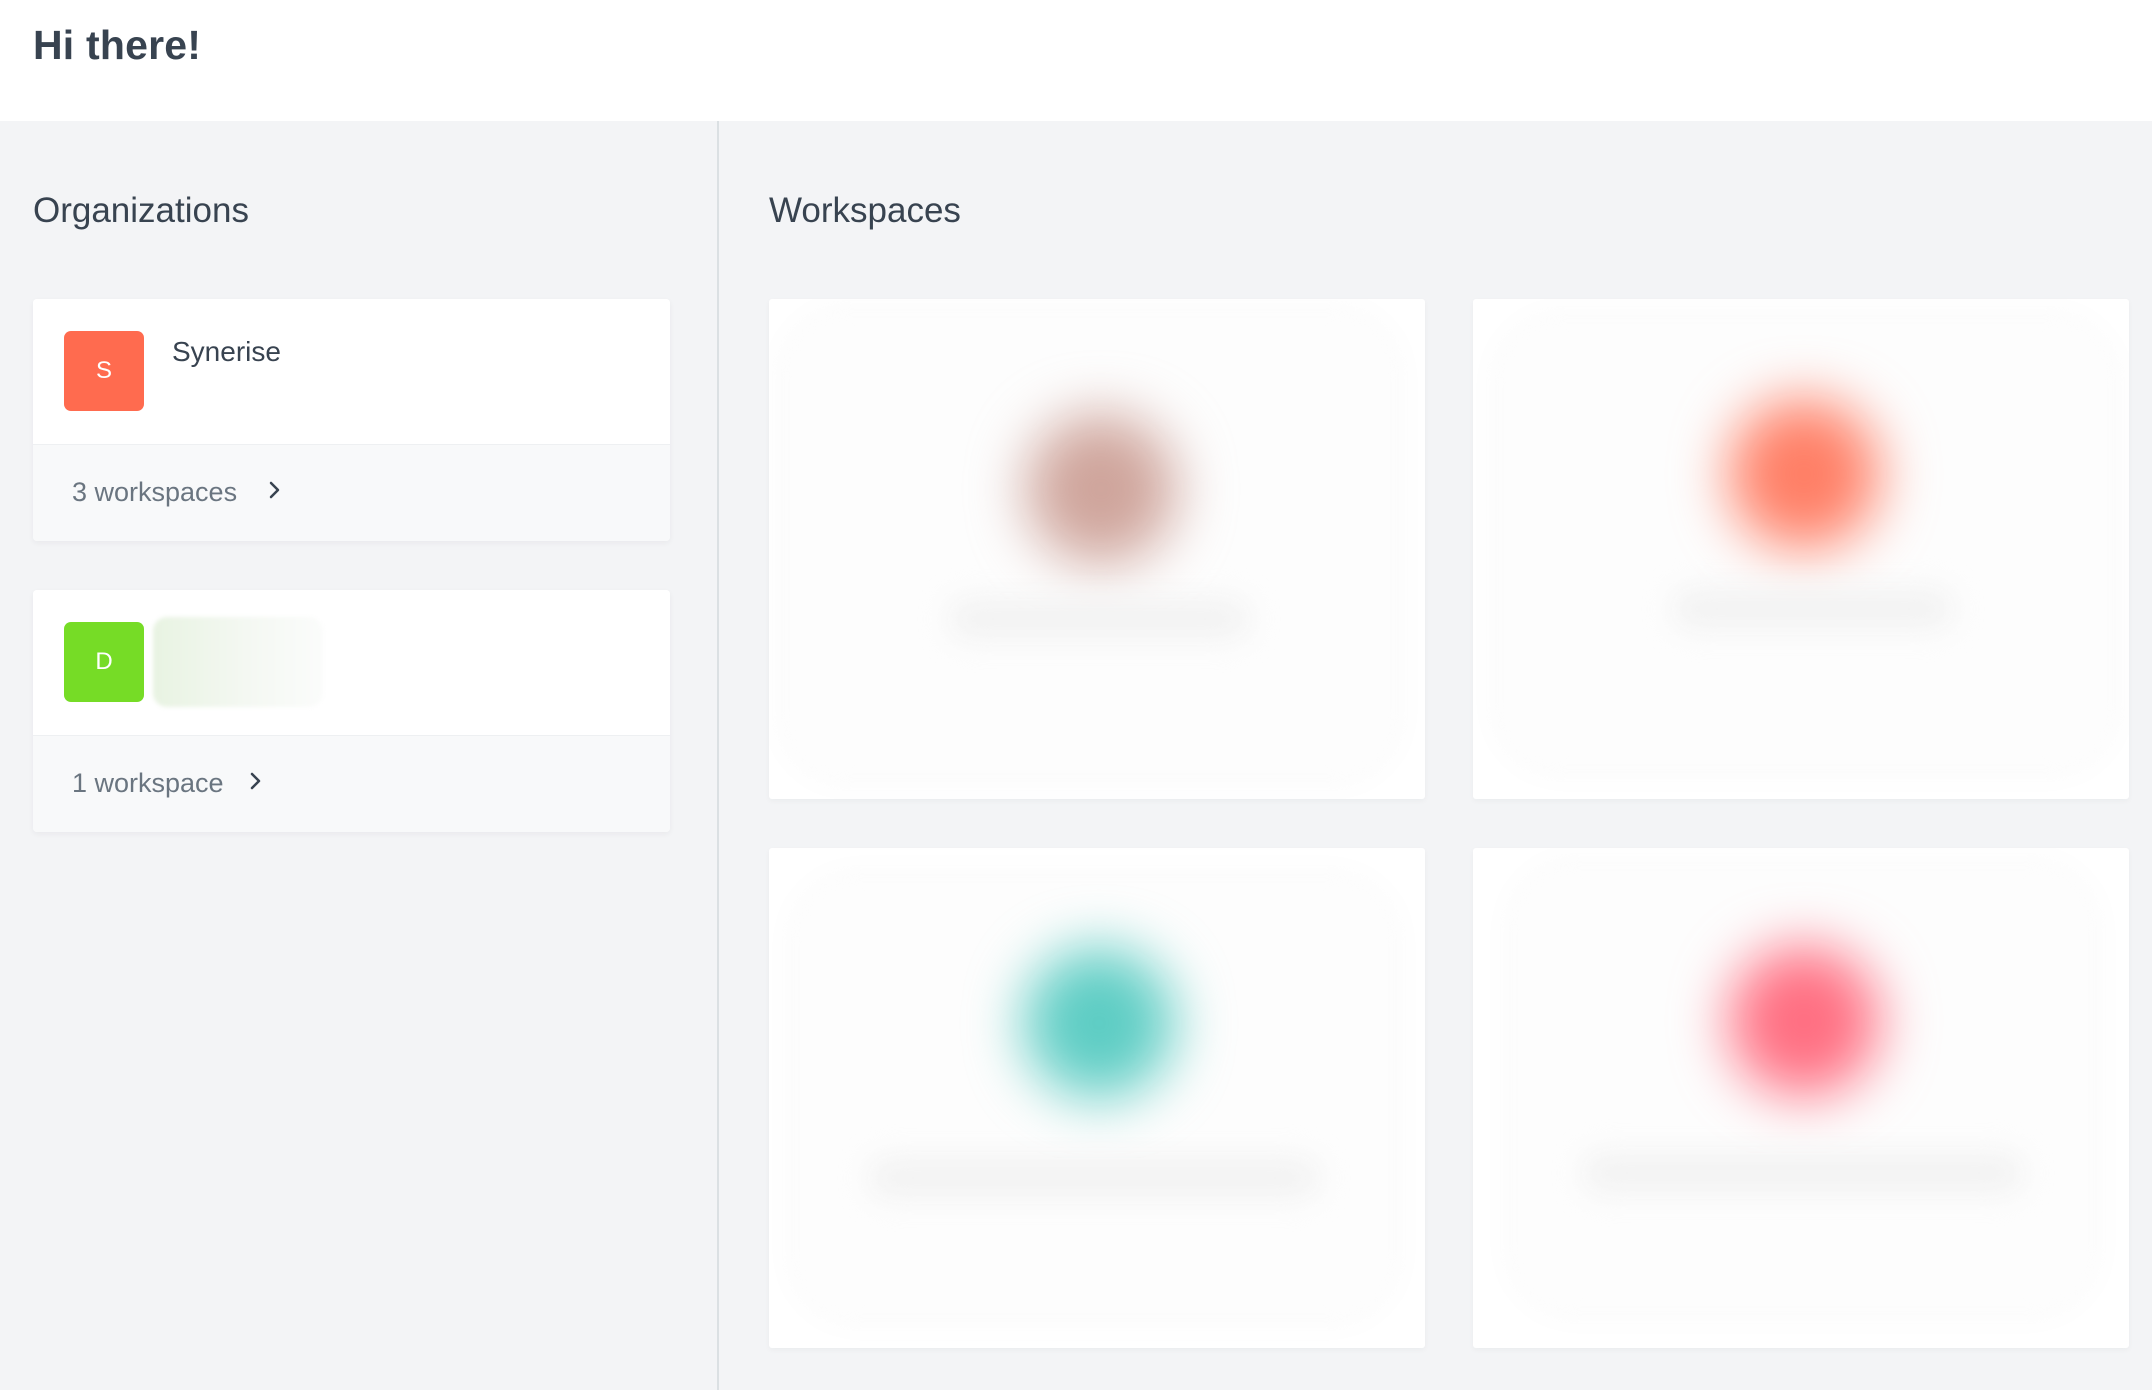 This screenshot has width=2152, height=1390. Describe the element at coordinates (238, 662) in the screenshot. I see `organization-name-redacted` at that location.